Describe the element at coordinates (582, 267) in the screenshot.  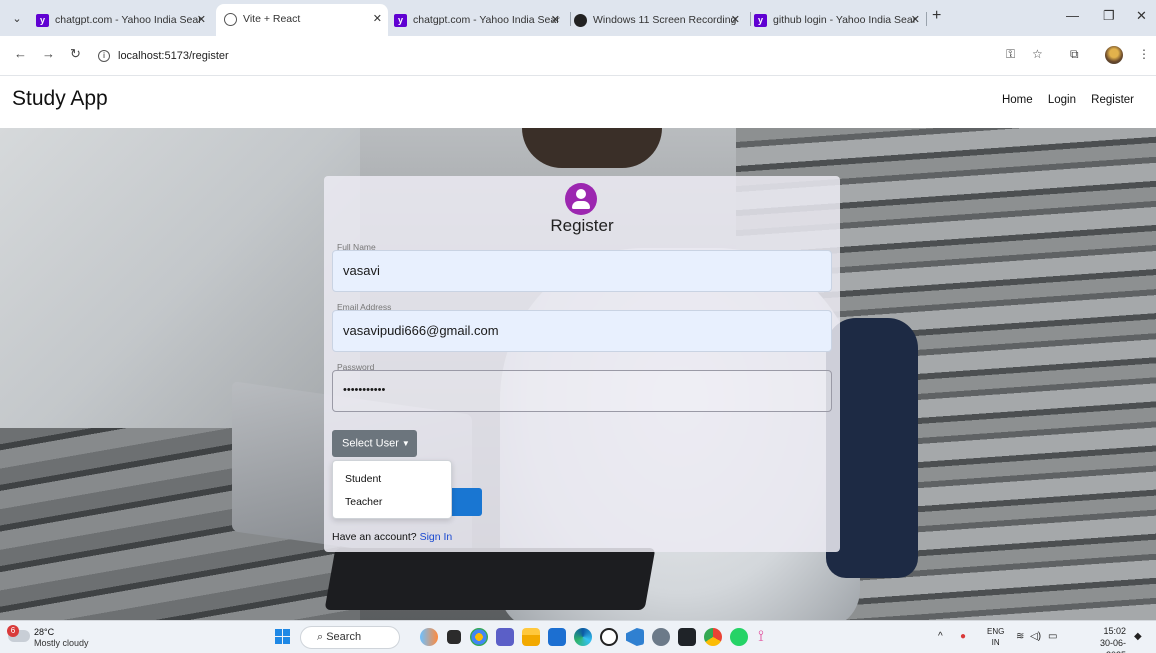
I see `full-name-field: Full Name vasavi` at that location.